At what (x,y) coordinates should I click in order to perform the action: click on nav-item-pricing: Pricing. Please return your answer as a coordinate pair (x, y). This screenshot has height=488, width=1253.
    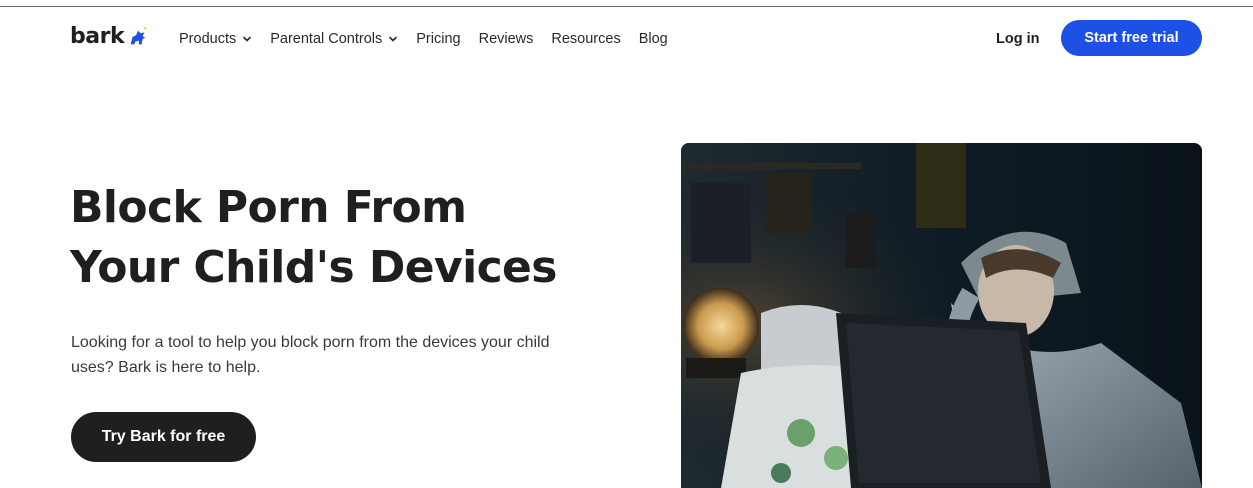
    Looking at the image, I should click on (438, 39).